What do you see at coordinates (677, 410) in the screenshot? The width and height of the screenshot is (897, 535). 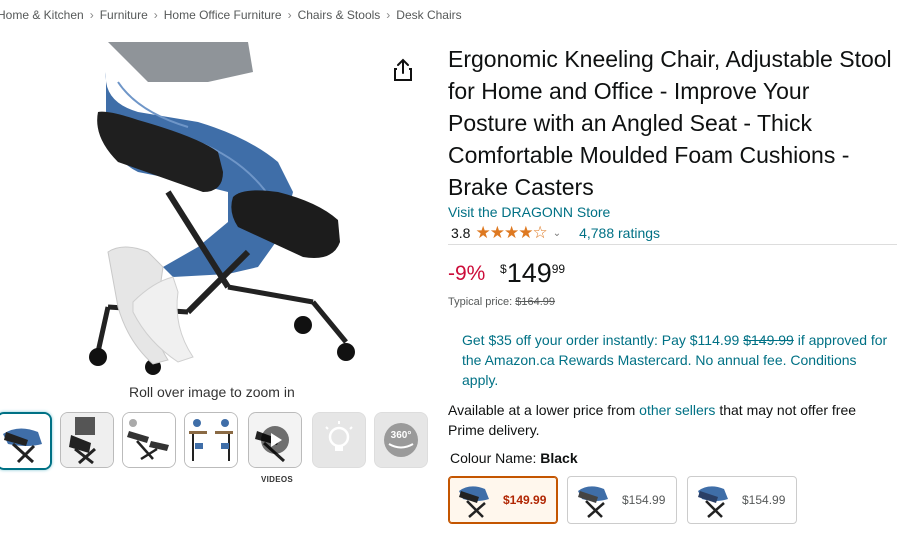 I see `other-sellers-link: other sellers` at bounding box center [677, 410].